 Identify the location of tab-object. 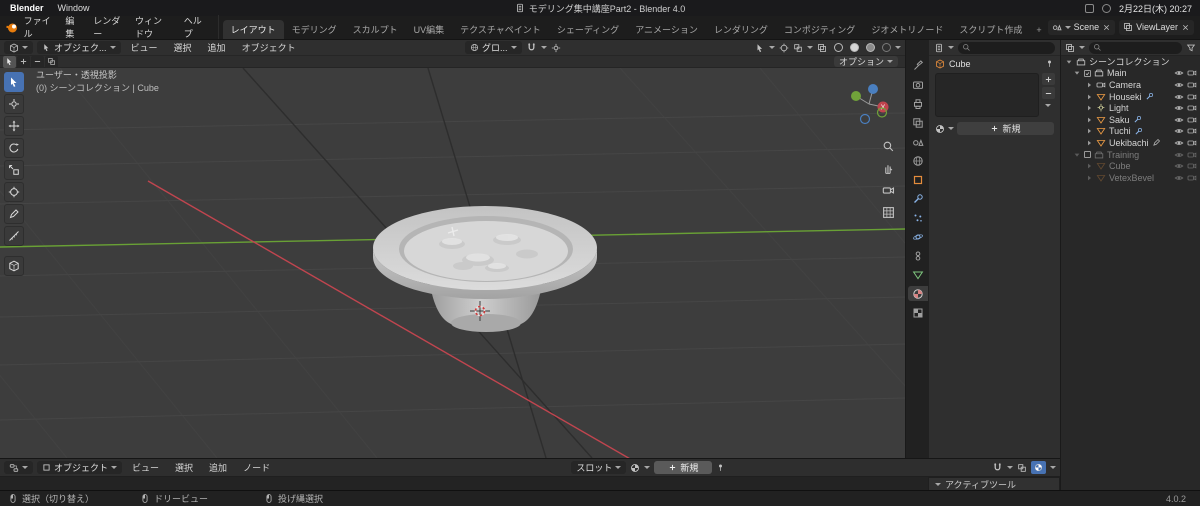
(918, 179).